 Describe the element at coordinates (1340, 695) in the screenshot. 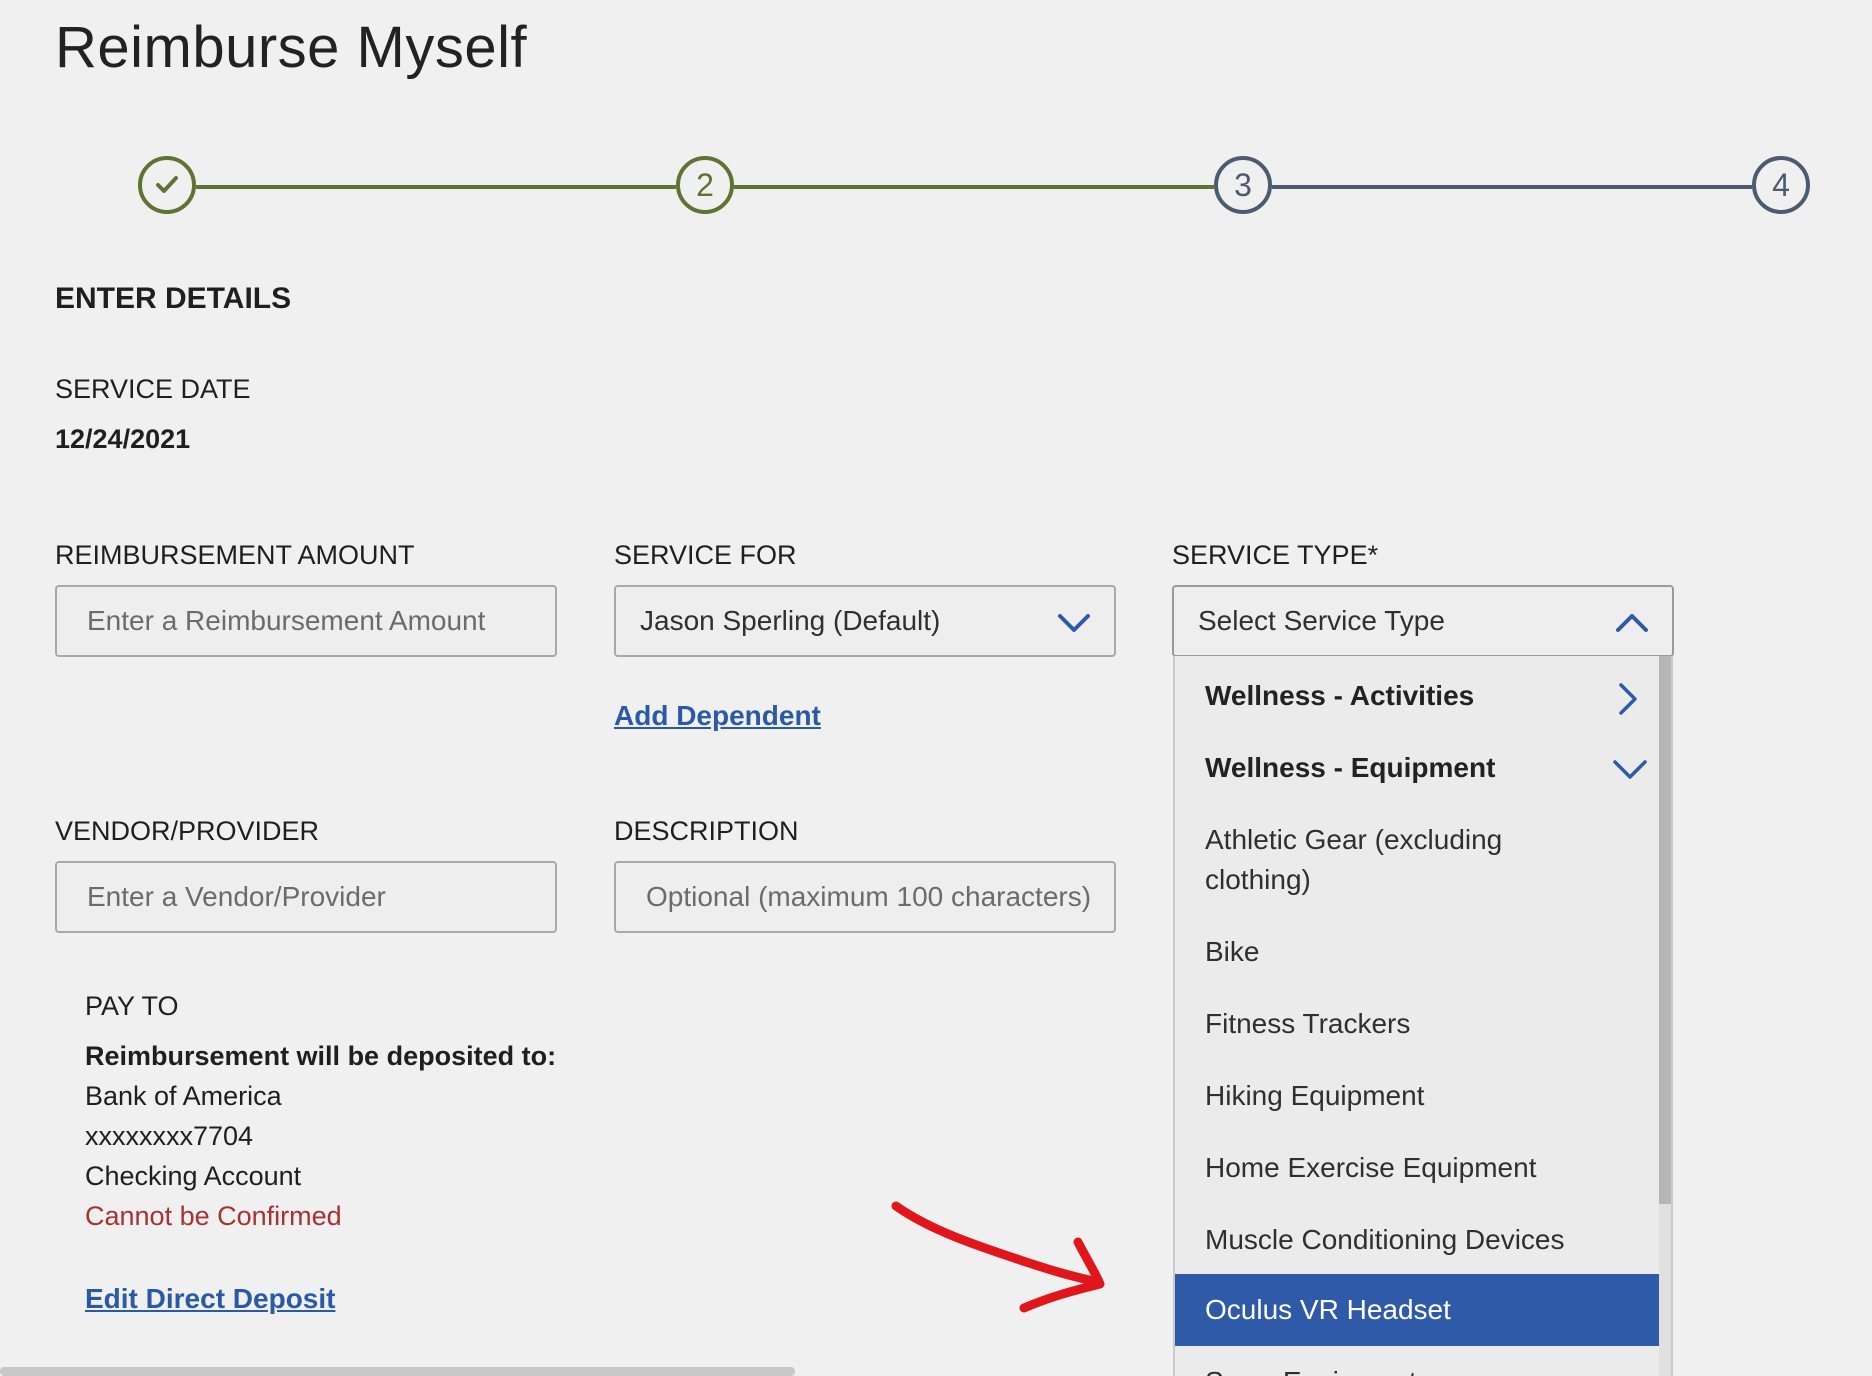

I see `dropdown-option-label: Wellness - Activities` at that location.